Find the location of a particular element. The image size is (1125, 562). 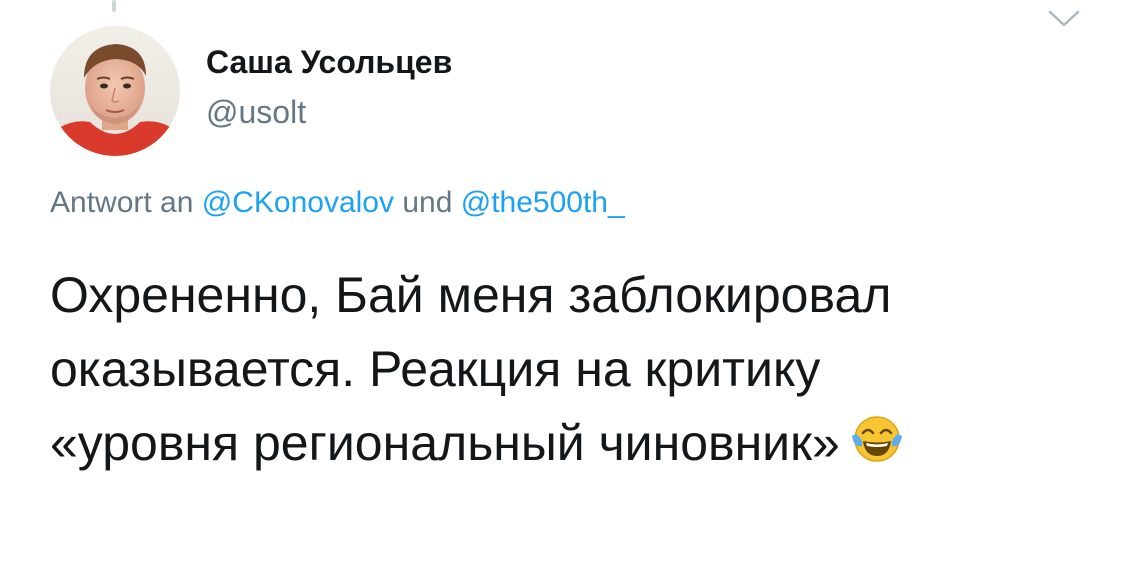

reply-context: Antwort an @CKonovalov und @the500th_ is located at coordinates (337, 203).